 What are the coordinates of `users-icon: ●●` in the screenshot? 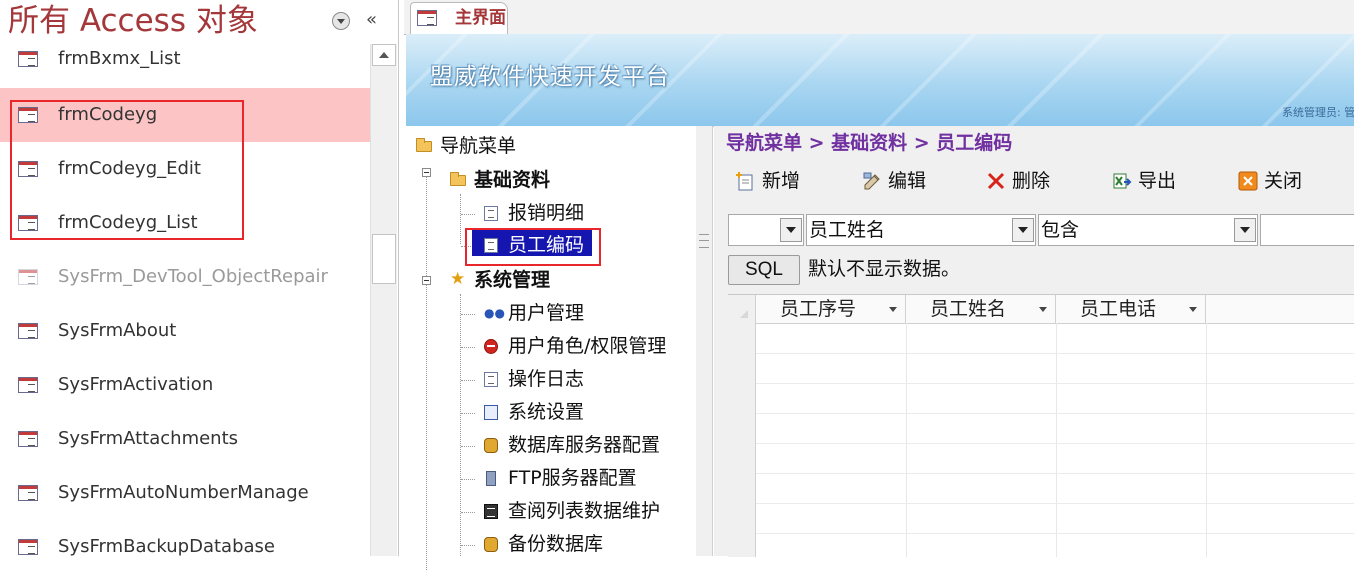 It's located at (494, 313).